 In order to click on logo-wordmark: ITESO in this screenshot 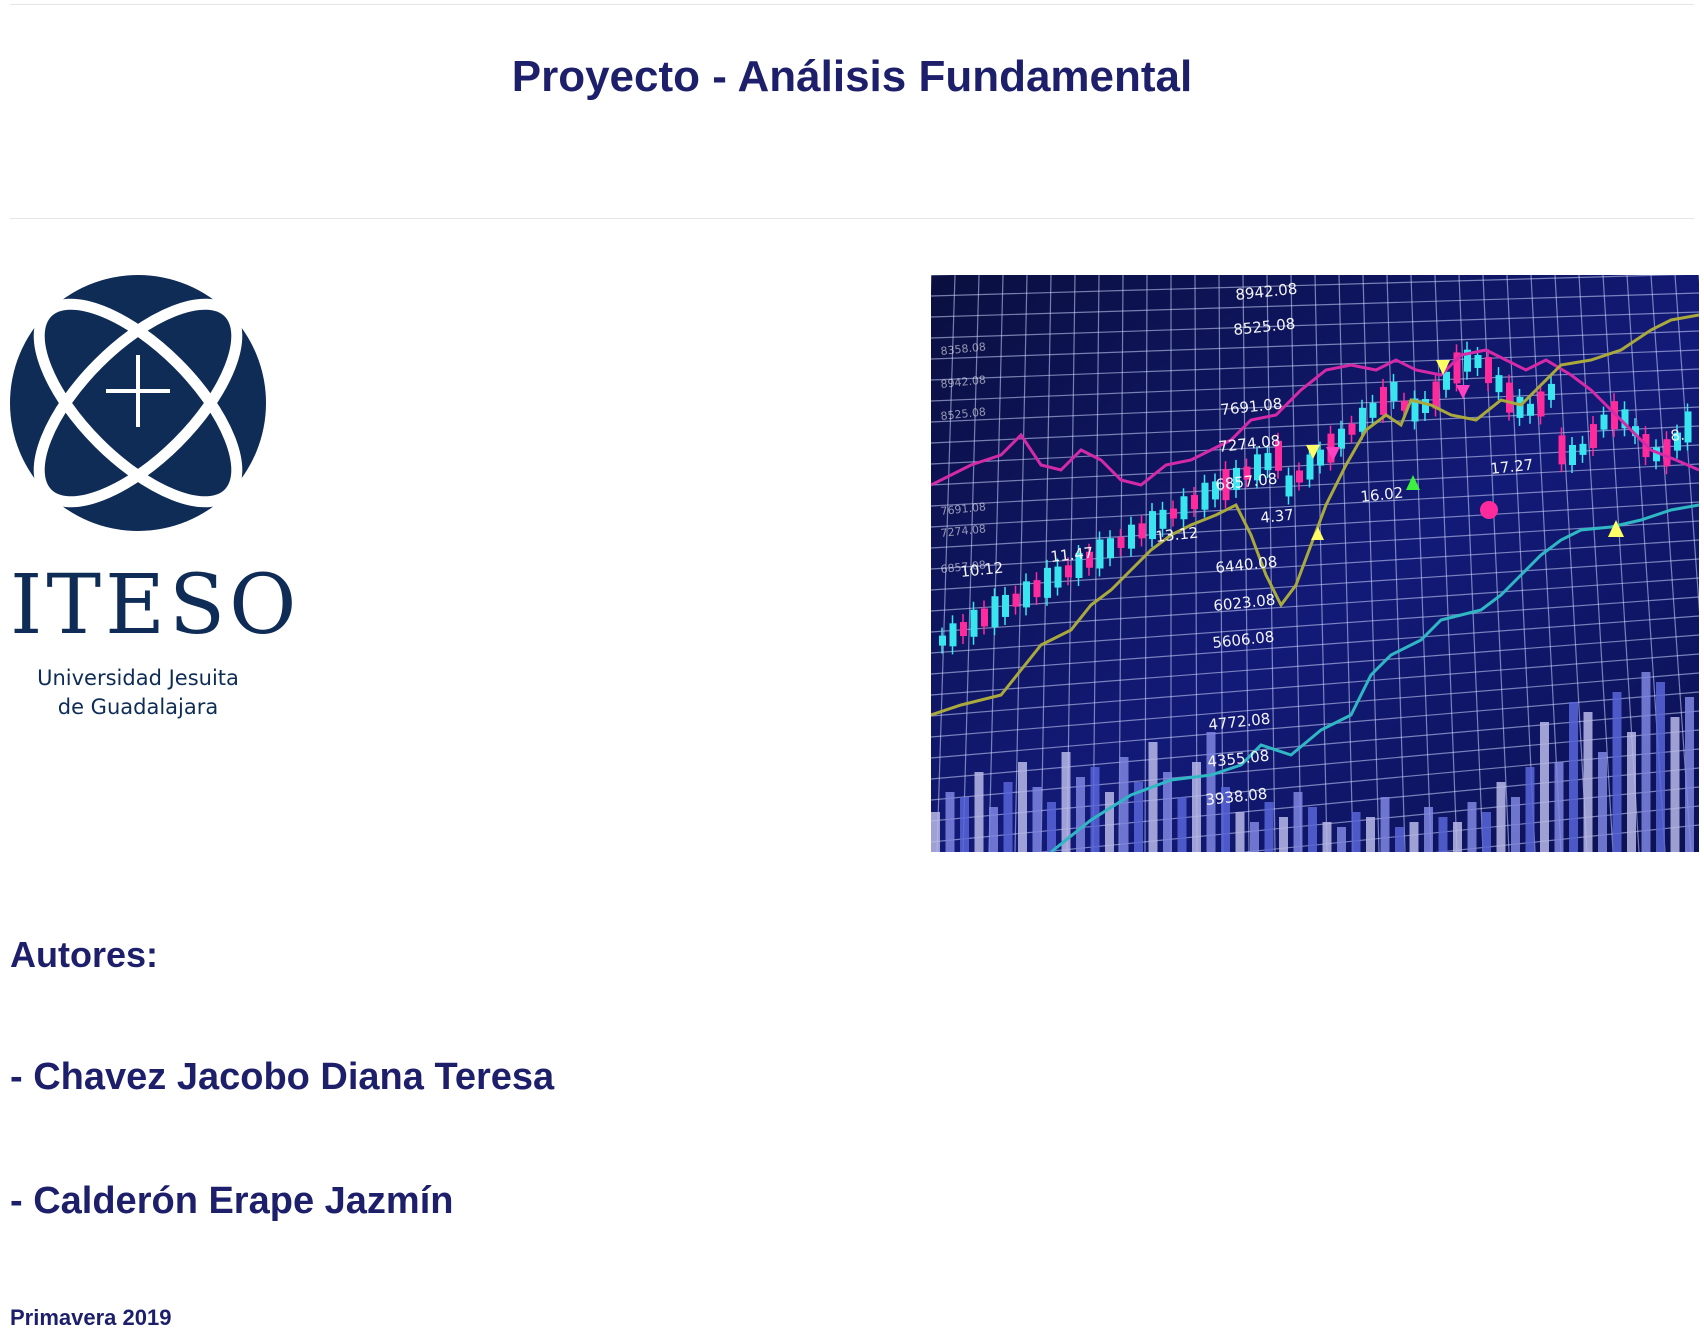, I will do `click(155, 605)`.